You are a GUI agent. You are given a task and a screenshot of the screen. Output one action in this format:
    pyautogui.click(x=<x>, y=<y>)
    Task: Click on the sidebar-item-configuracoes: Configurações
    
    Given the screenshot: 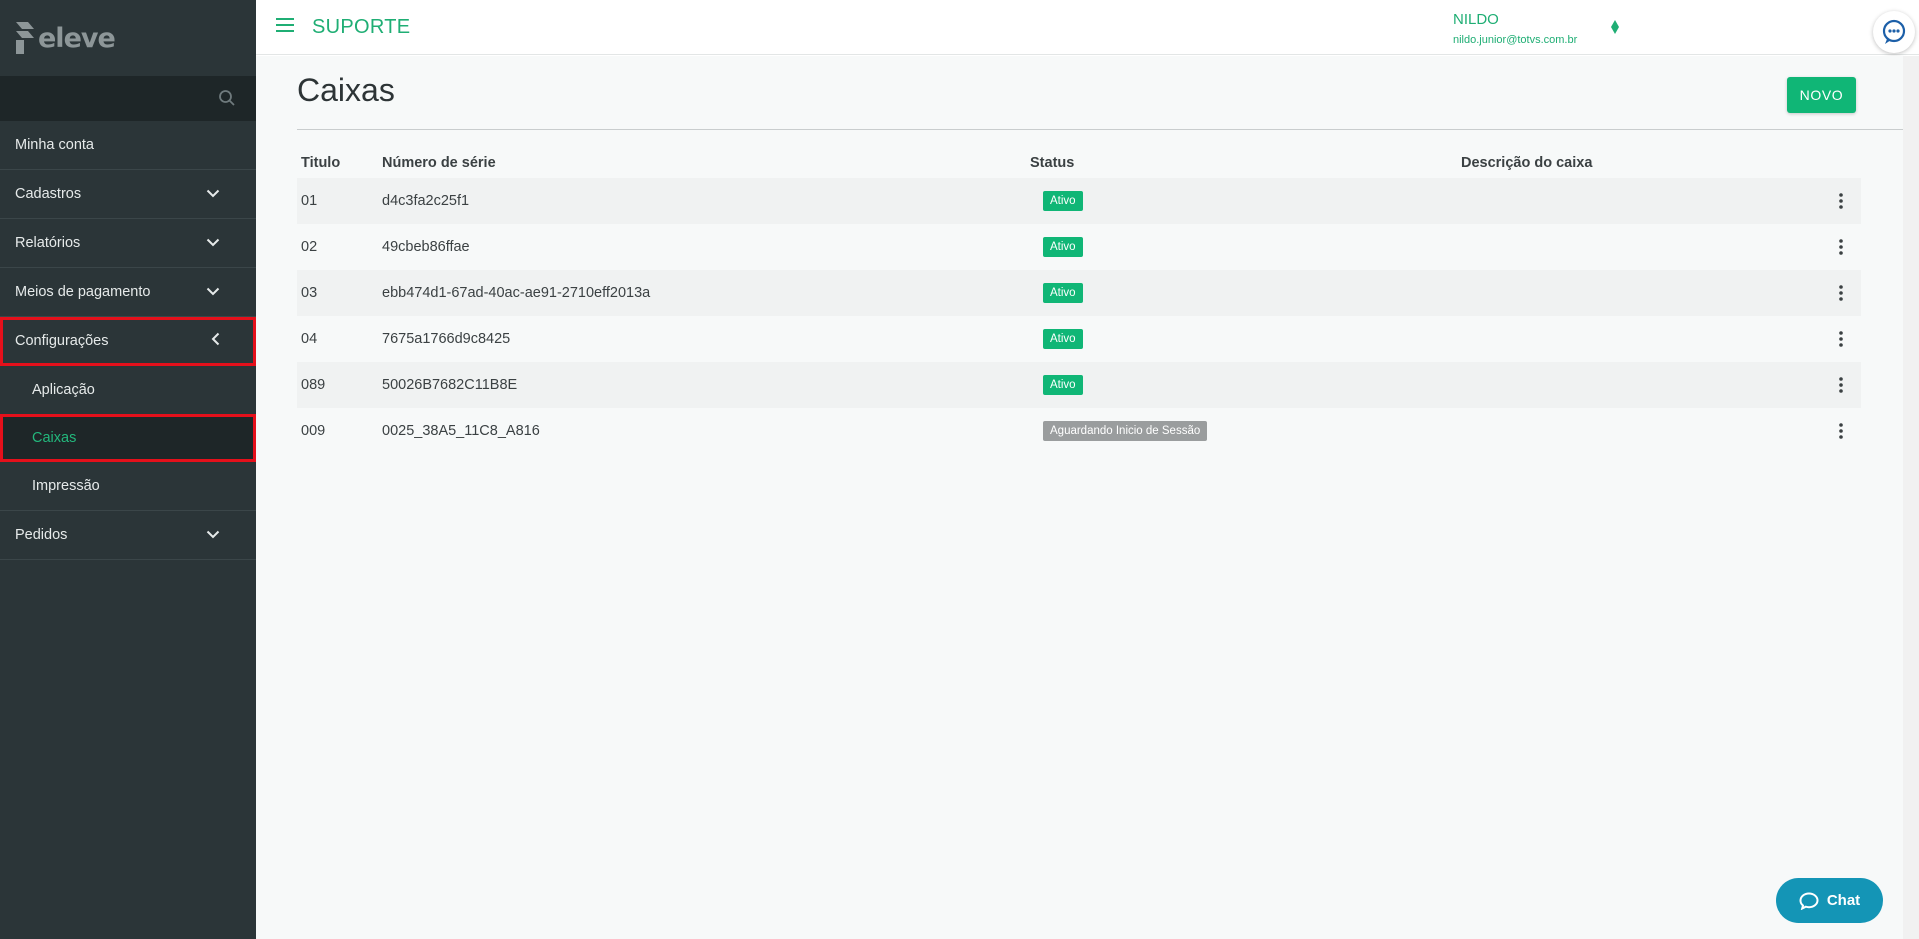 What is the action you would take?
    pyautogui.click(x=128, y=341)
    